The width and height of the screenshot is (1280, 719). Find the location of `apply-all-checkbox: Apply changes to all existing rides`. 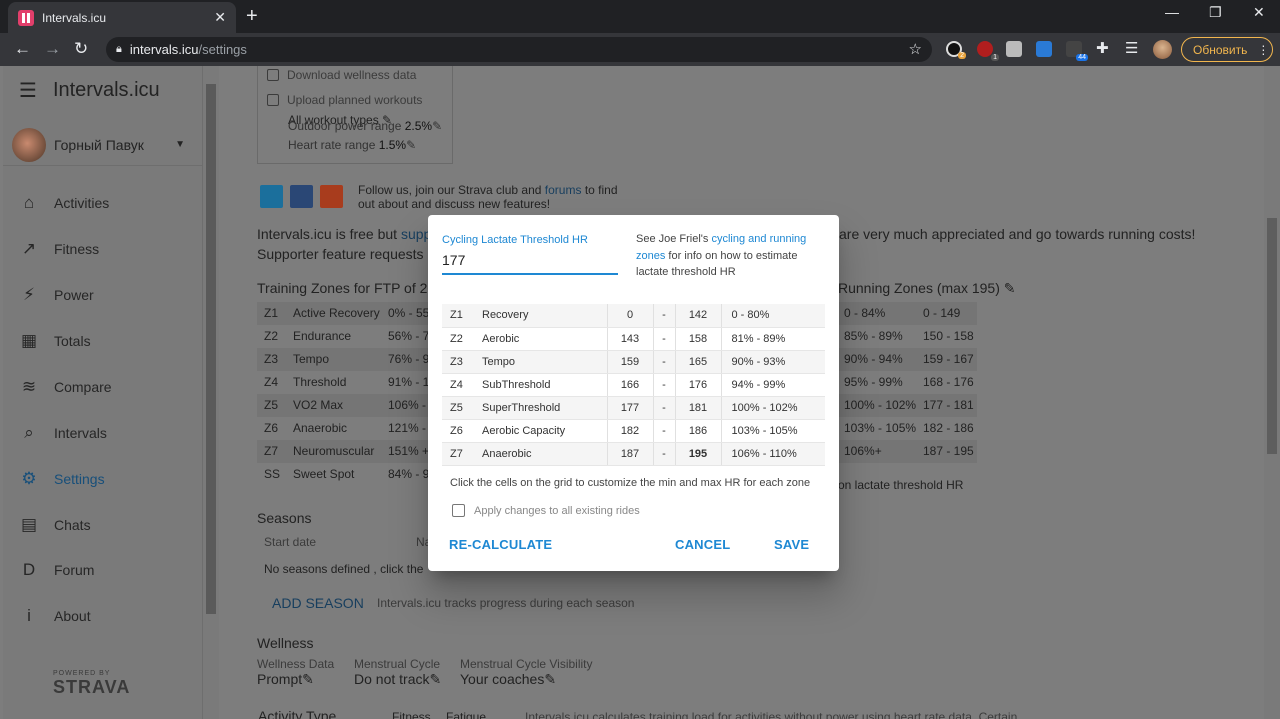

apply-all-checkbox: Apply changes to all existing rides is located at coordinates (546, 510).